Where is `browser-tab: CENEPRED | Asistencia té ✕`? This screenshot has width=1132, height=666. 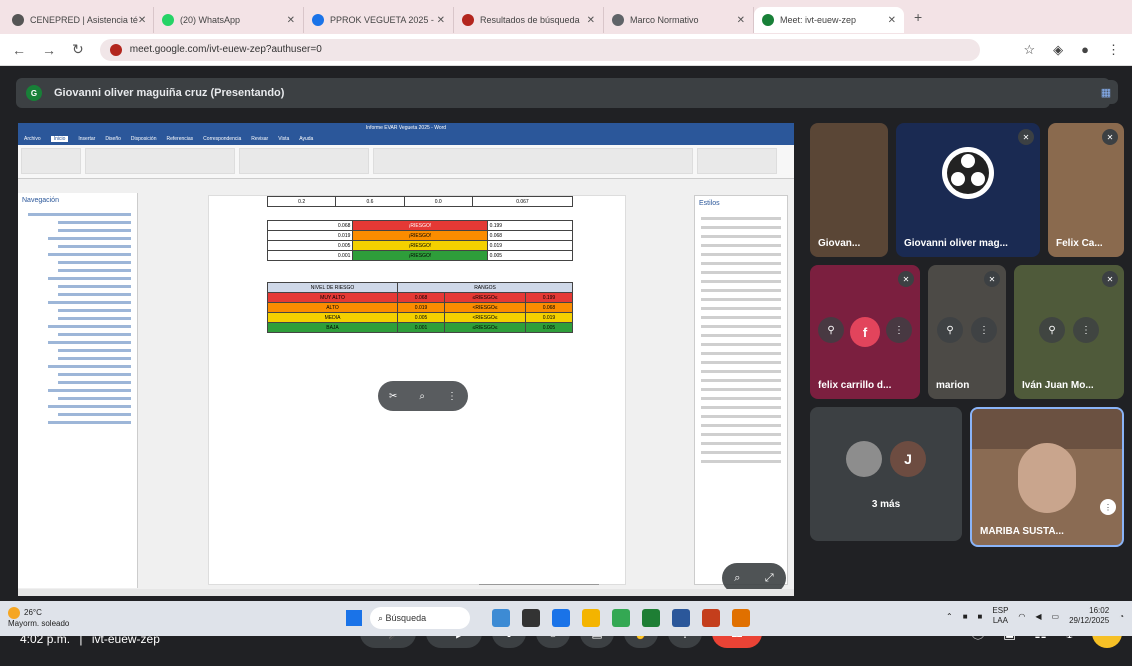
browser-tab: CENEPRED | Asistencia té ✕ is located at coordinates (79, 20).